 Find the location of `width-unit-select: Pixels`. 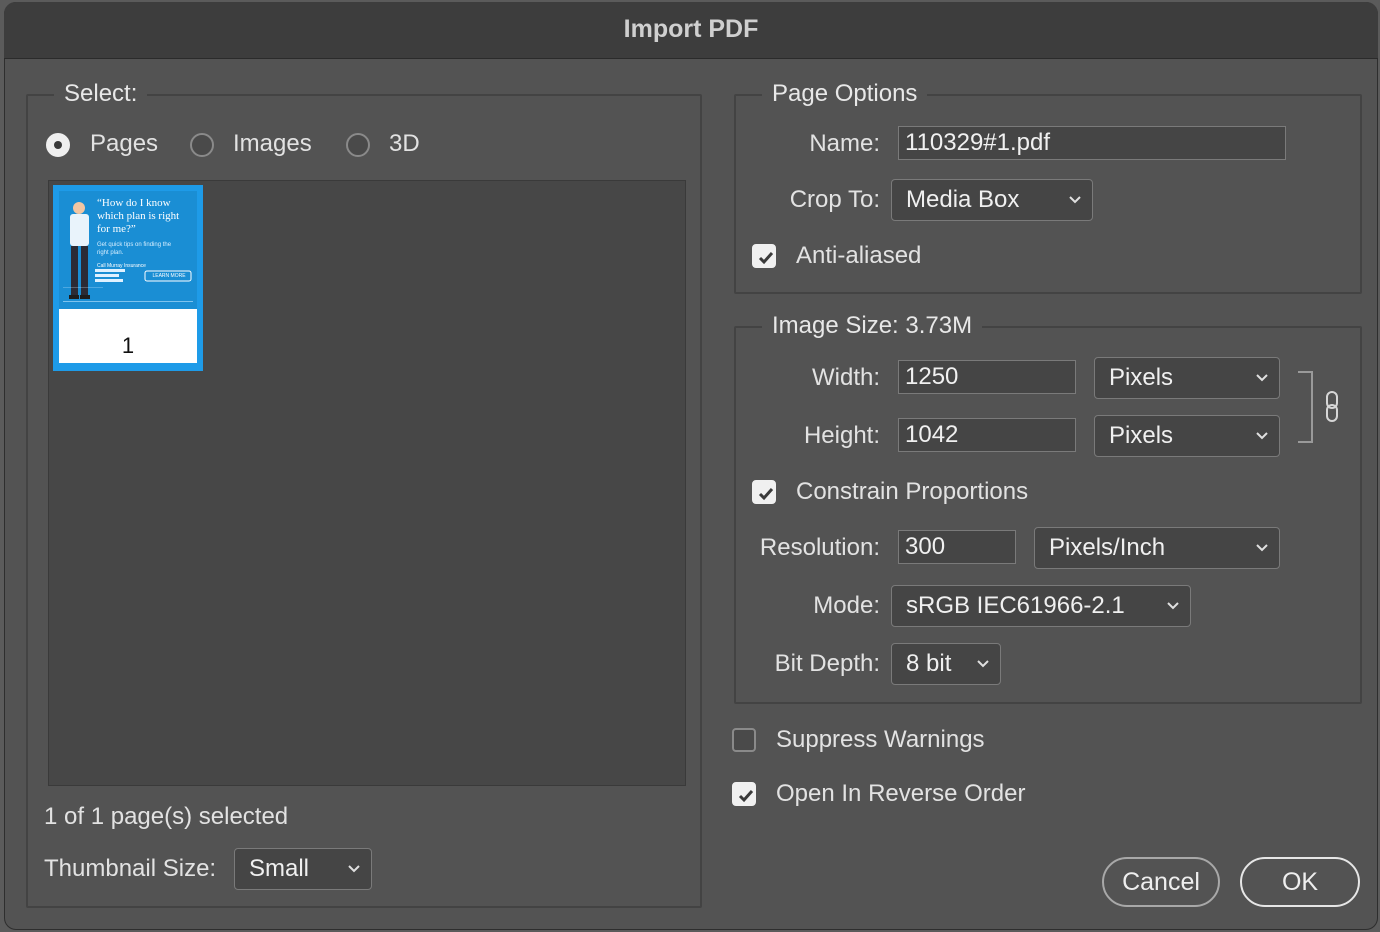

width-unit-select: Pixels is located at coordinates (1187, 378).